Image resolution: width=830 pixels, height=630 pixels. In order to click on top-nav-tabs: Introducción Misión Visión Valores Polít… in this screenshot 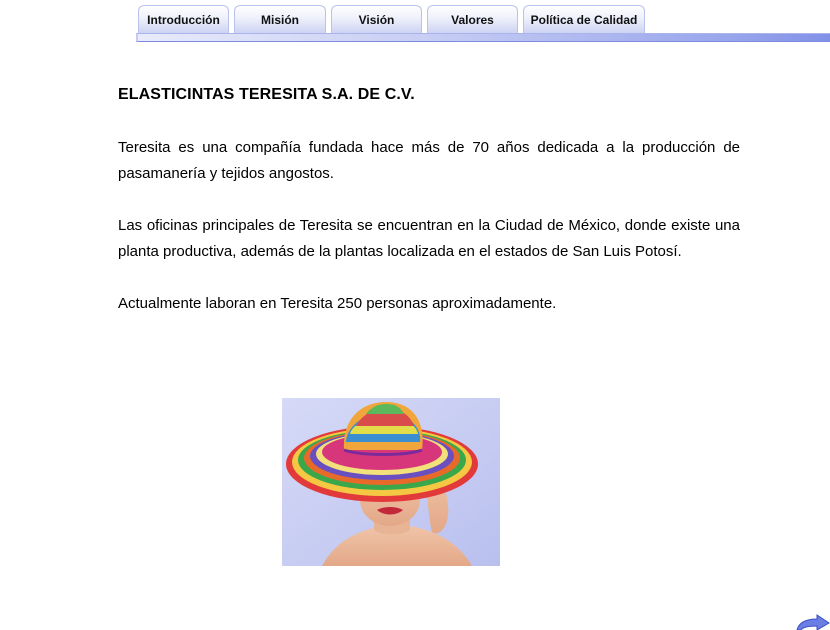, I will do `click(391, 19)`.